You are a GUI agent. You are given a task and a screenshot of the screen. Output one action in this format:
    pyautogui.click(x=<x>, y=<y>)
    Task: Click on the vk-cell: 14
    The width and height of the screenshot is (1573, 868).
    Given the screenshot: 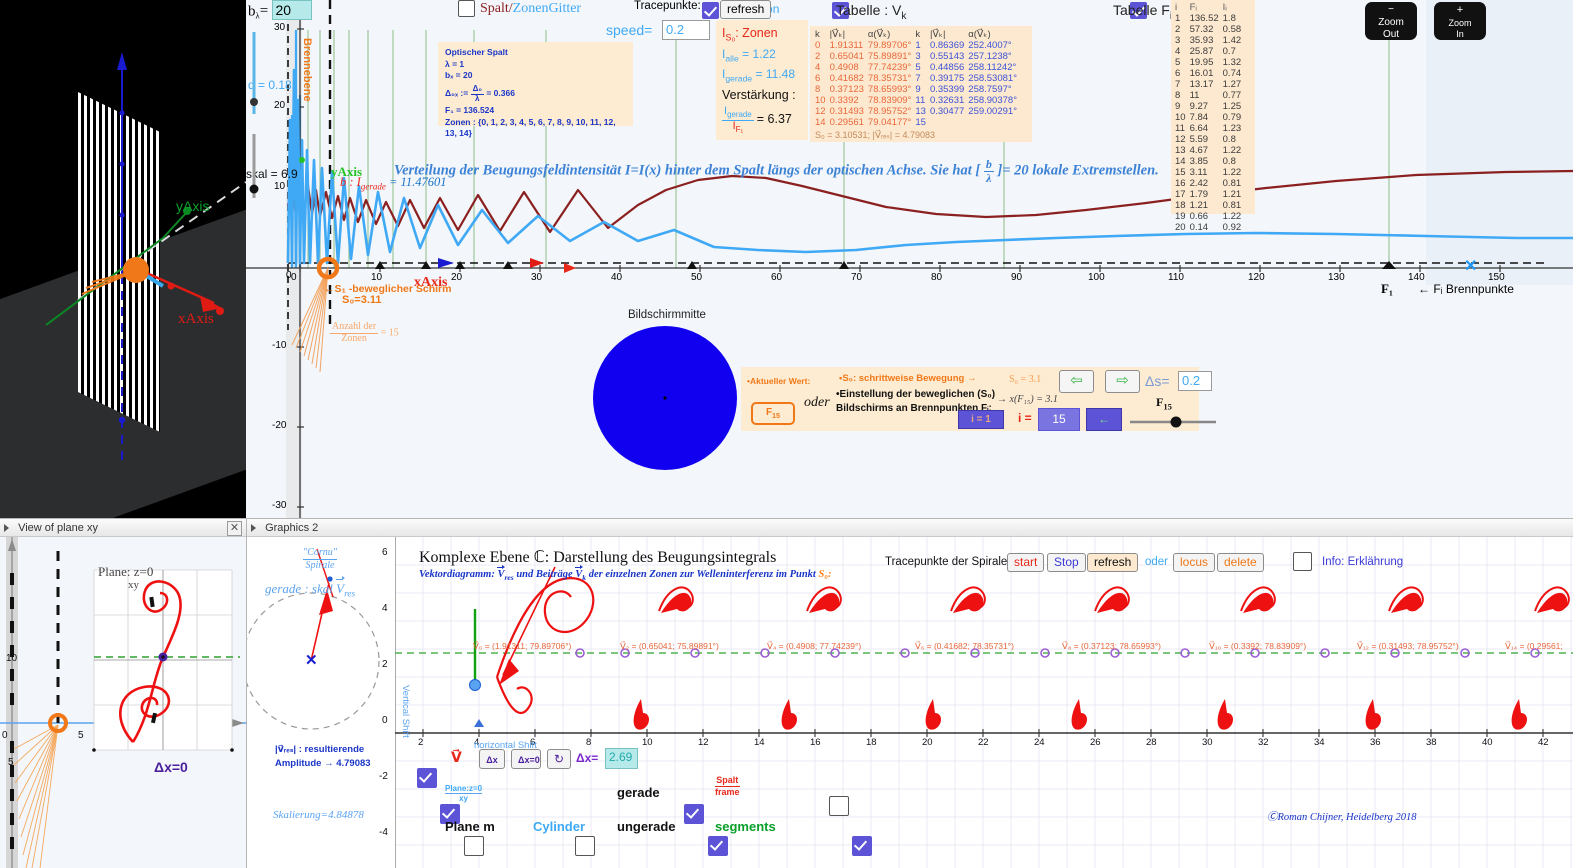 What is the action you would take?
    pyautogui.click(x=820, y=122)
    